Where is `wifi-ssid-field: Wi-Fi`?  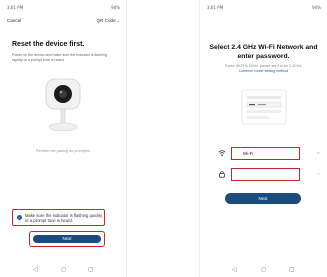 wifi-ssid-field: Wi-Fi is located at coordinates (265, 153).